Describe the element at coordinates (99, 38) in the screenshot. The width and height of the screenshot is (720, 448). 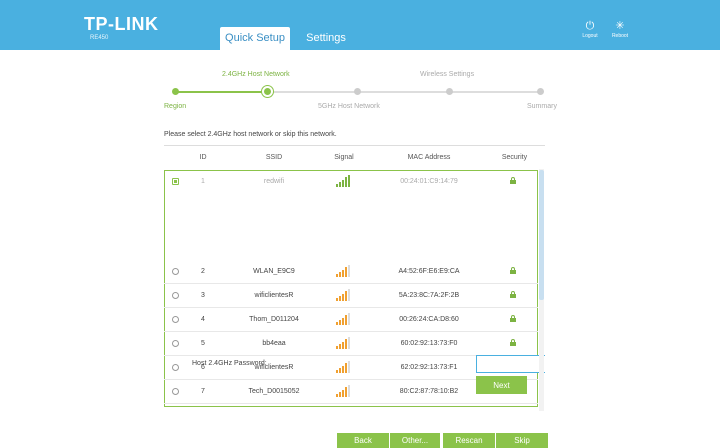
I see `model-label: RE450` at that location.